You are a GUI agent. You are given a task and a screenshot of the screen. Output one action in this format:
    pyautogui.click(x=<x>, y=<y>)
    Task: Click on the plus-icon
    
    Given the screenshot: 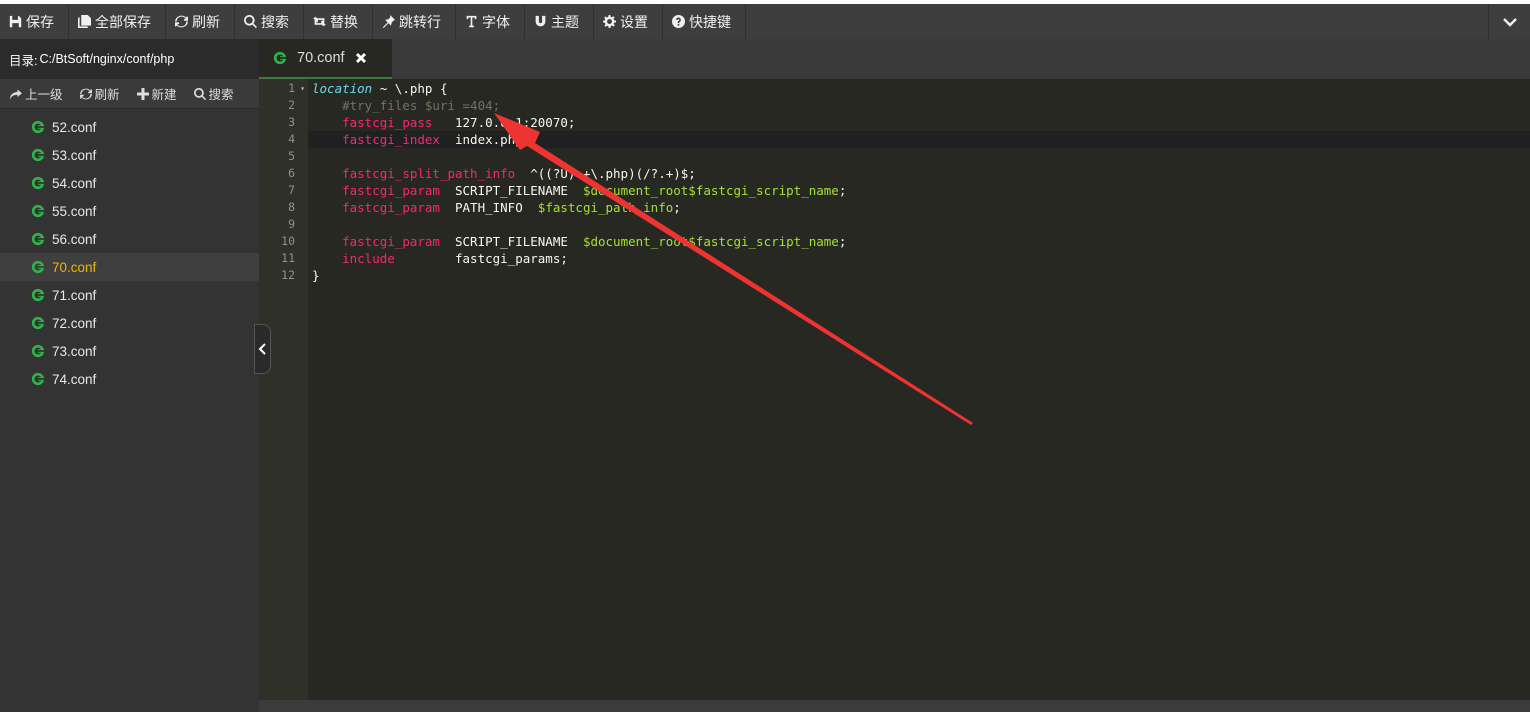 What is the action you would take?
    pyautogui.click(x=142, y=93)
    